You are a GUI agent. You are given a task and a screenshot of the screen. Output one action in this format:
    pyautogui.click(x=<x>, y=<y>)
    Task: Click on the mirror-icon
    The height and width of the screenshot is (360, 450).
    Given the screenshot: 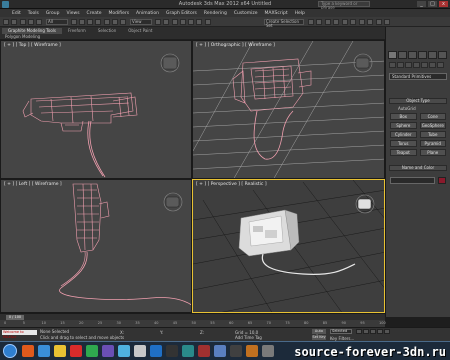 What is the action you would take?
    pyautogui.click(x=311, y=22)
    